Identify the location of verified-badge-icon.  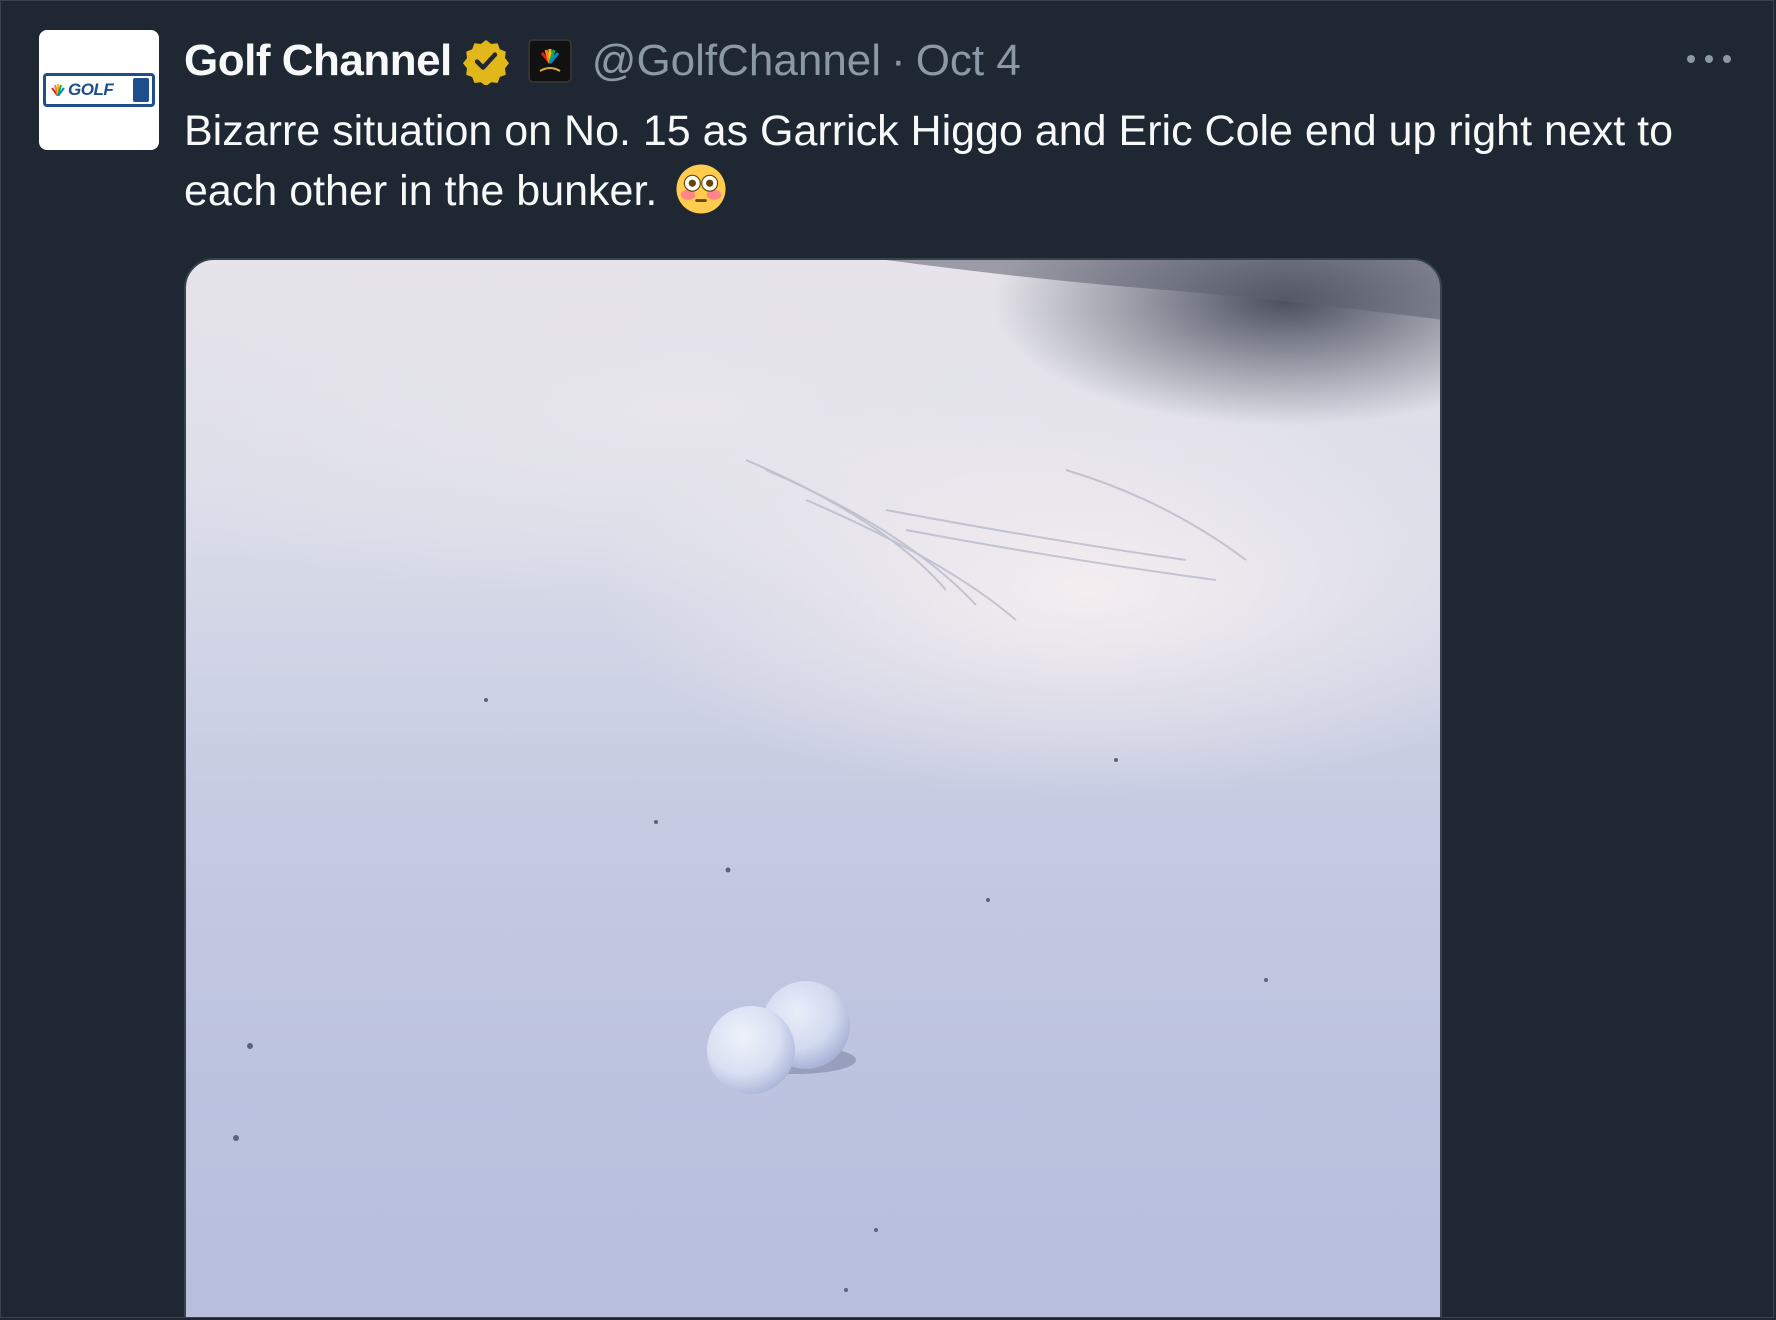
(486, 61).